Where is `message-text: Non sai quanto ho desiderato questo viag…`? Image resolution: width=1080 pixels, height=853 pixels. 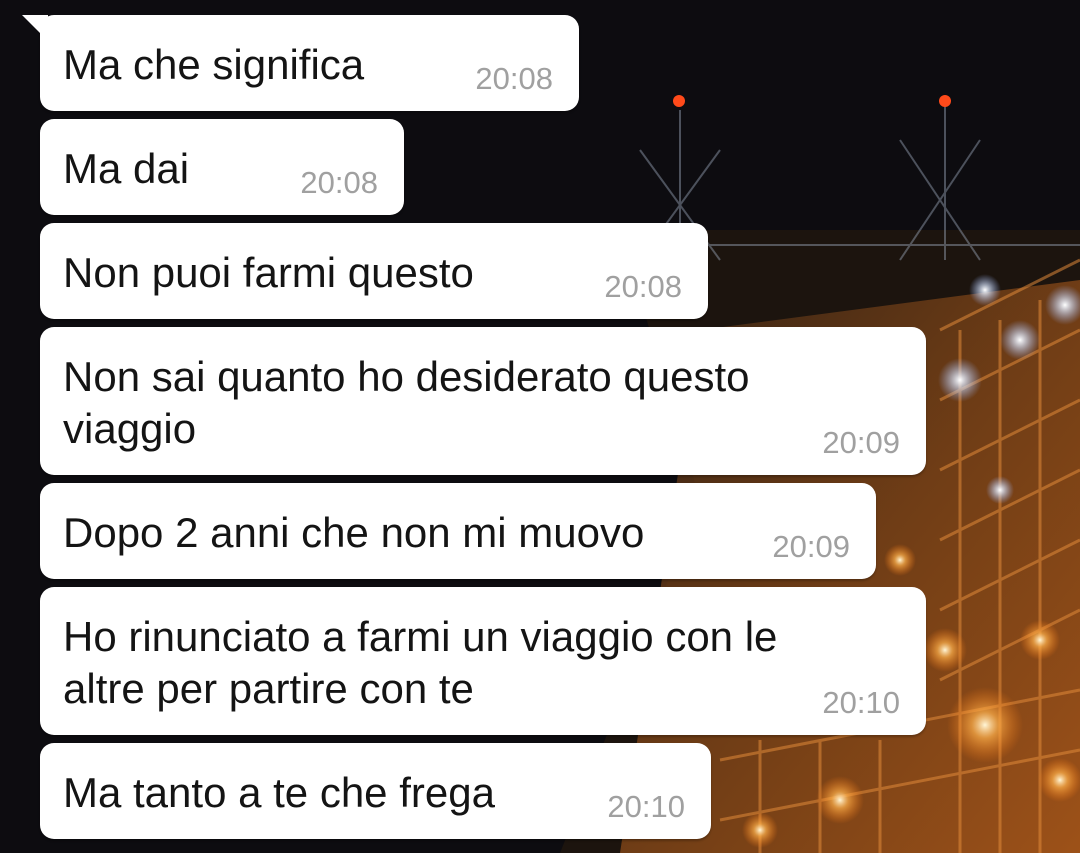 message-text: Non sai quanto ho desiderato questo viag… is located at coordinates (406, 402).